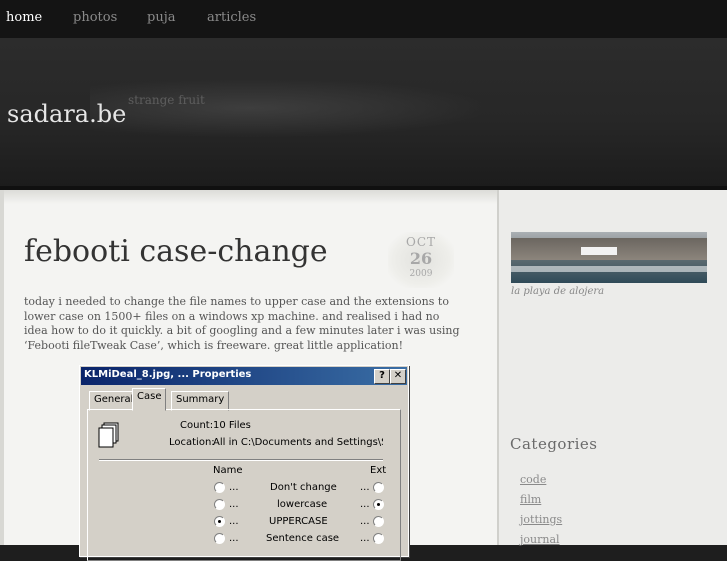 This screenshot has height=561, width=727. Describe the element at coordinates (533, 479) in the screenshot. I see `category-link-code: code` at that location.